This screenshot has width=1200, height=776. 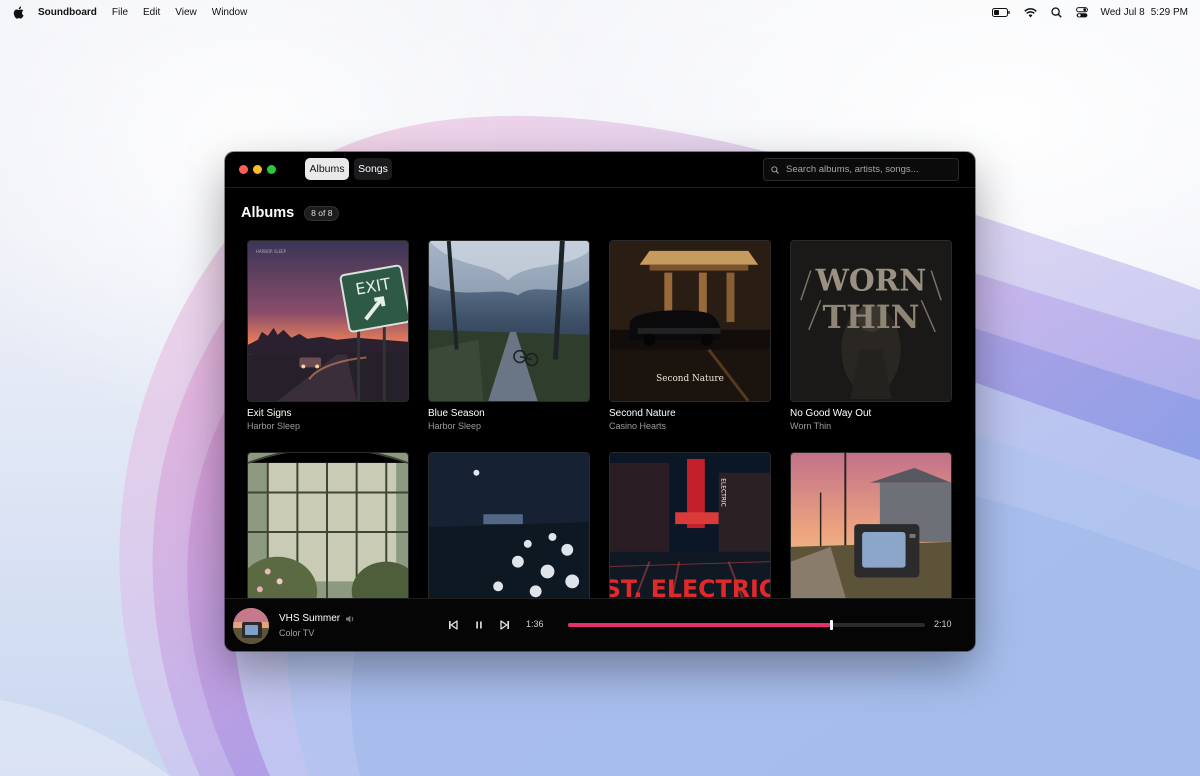 What do you see at coordinates (322, 213) in the screenshot?
I see `count-badge: 8 of 8` at bounding box center [322, 213].